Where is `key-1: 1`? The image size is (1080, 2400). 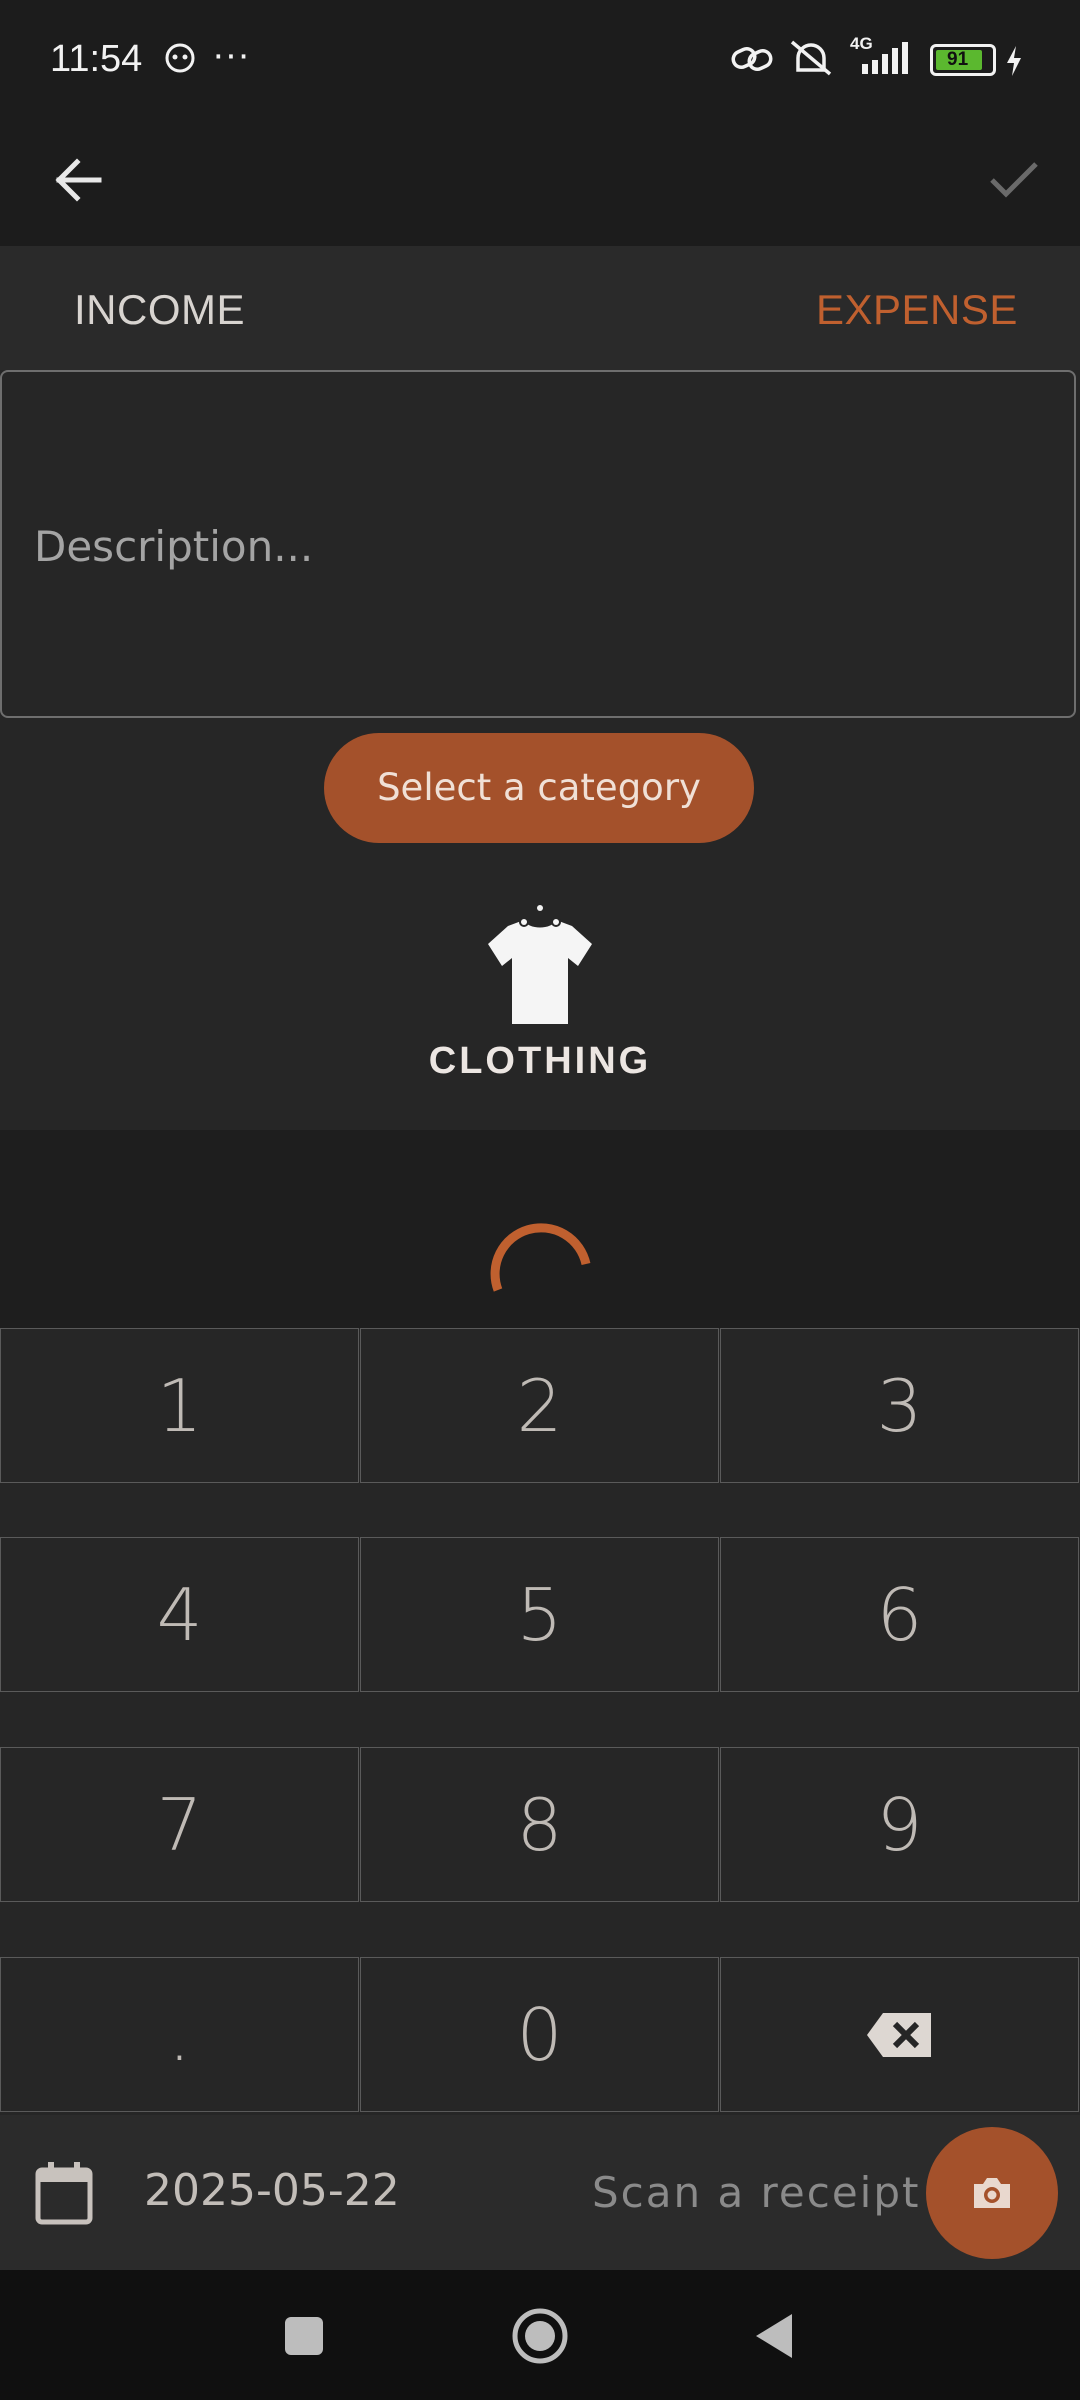 key-1: 1 is located at coordinates (179, 1405).